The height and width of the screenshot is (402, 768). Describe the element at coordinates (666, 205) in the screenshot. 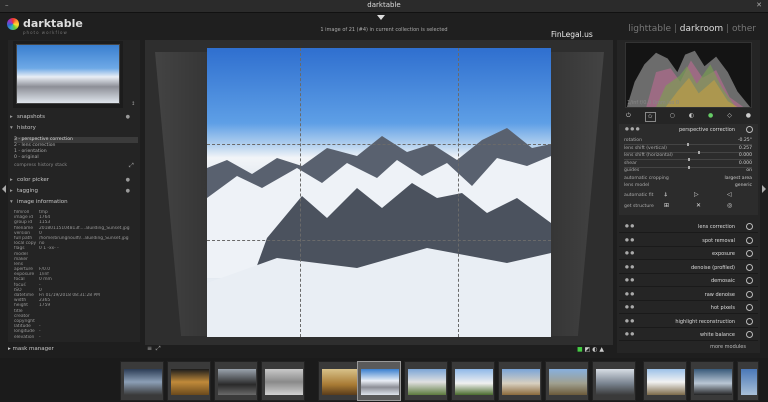

I see `structure-icon: ⊞` at that location.